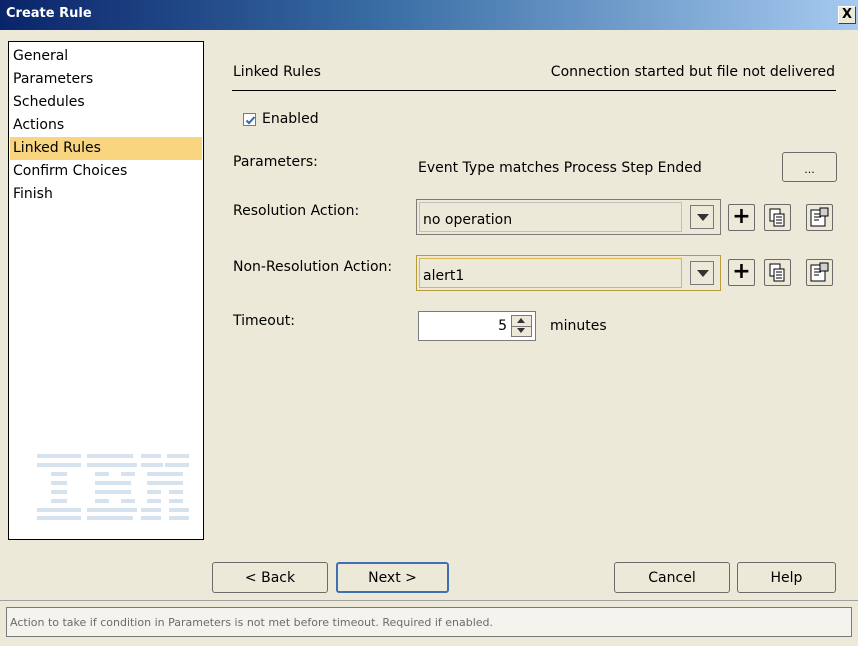 This screenshot has width=858, height=646. I want to click on add-resolution-action-button: +, so click(741, 217).